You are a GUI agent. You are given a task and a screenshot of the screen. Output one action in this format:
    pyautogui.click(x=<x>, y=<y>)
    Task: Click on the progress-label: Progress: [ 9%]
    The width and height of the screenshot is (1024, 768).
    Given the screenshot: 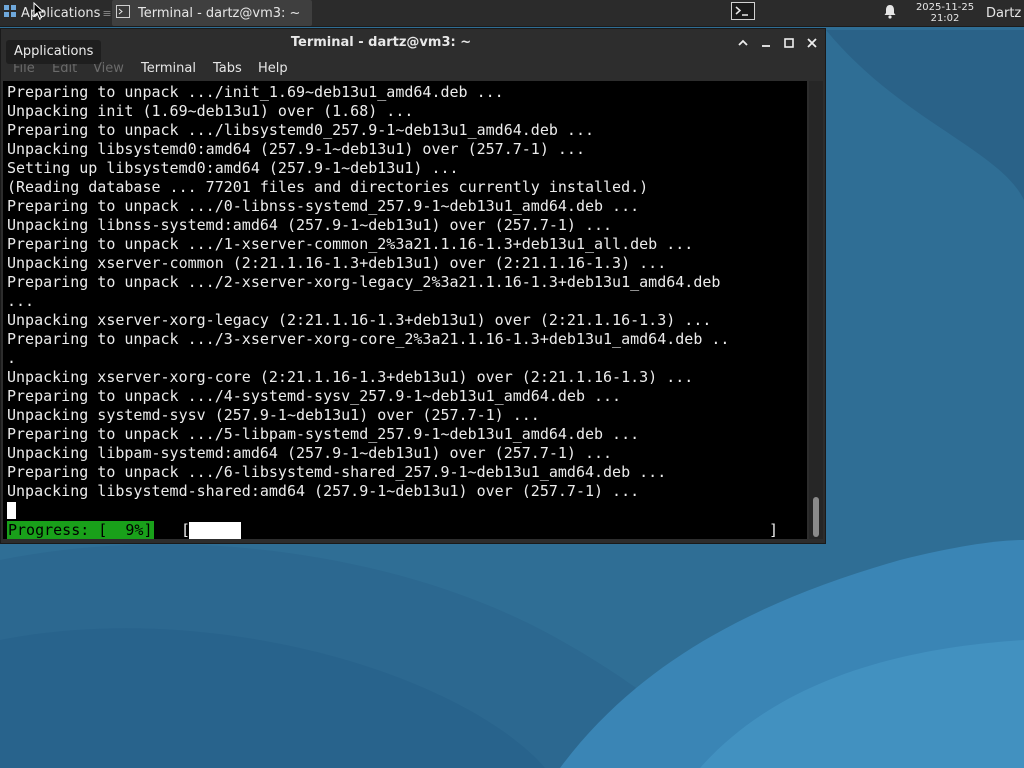 What is the action you would take?
    pyautogui.click(x=80, y=530)
    